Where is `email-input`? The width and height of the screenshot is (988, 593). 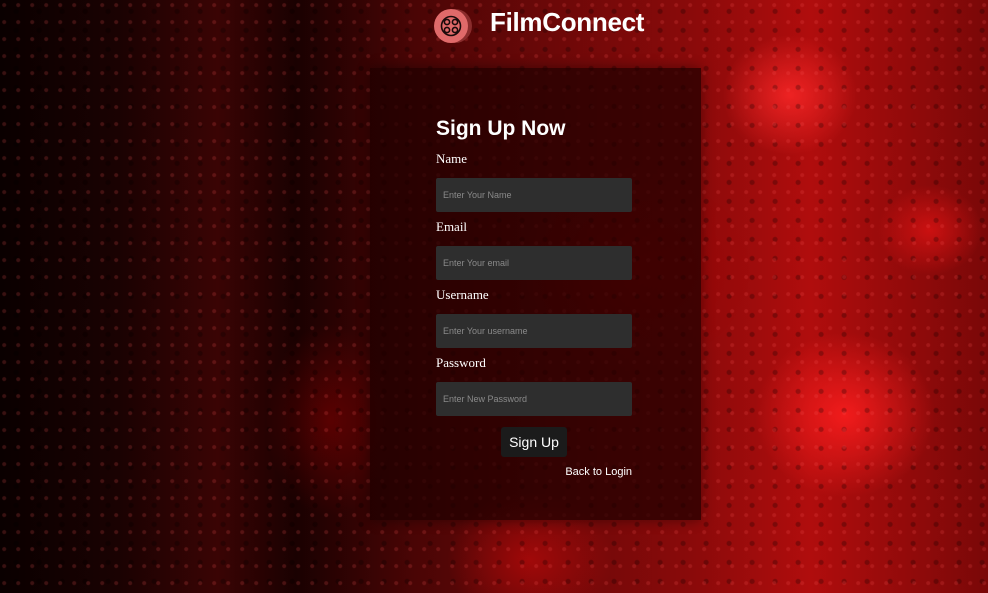 email-input is located at coordinates (534, 263).